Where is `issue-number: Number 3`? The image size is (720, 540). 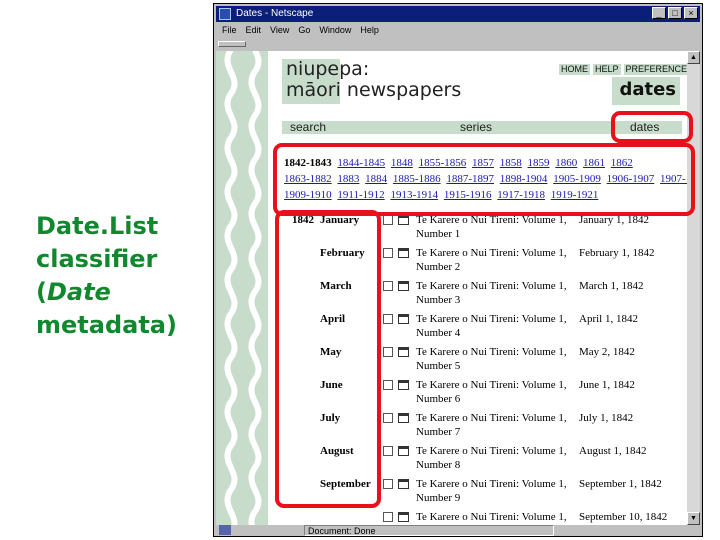 issue-number: Number 3 is located at coordinates (438, 300).